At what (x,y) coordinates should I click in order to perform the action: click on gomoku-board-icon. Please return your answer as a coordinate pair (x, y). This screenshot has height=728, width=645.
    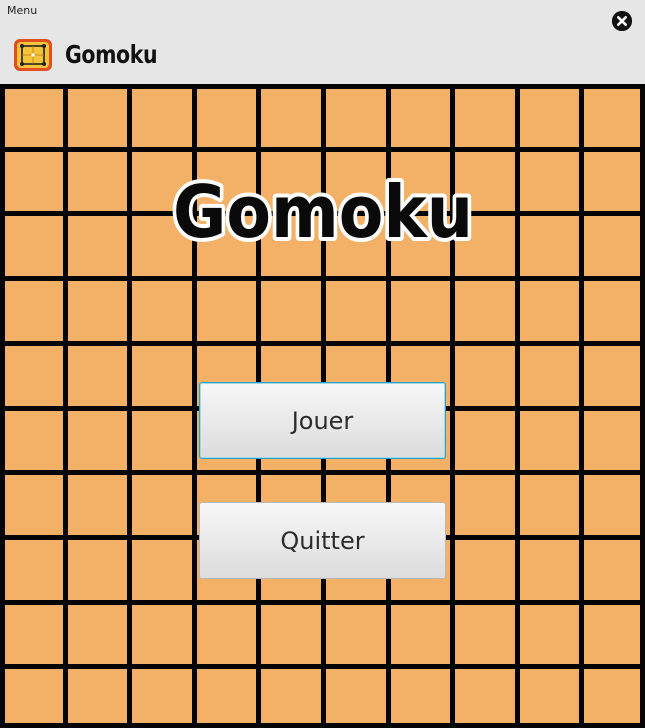
    Looking at the image, I should click on (33, 55).